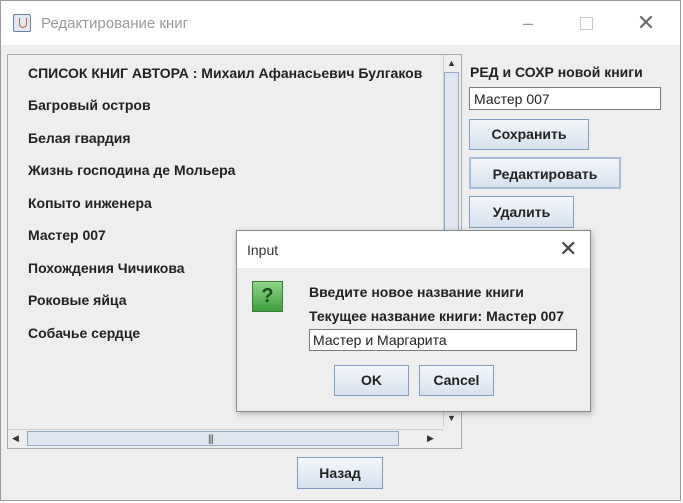  What do you see at coordinates (371, 380) in the screenshot?
I see `ok-button: OK` at bounding box center [371, 380].